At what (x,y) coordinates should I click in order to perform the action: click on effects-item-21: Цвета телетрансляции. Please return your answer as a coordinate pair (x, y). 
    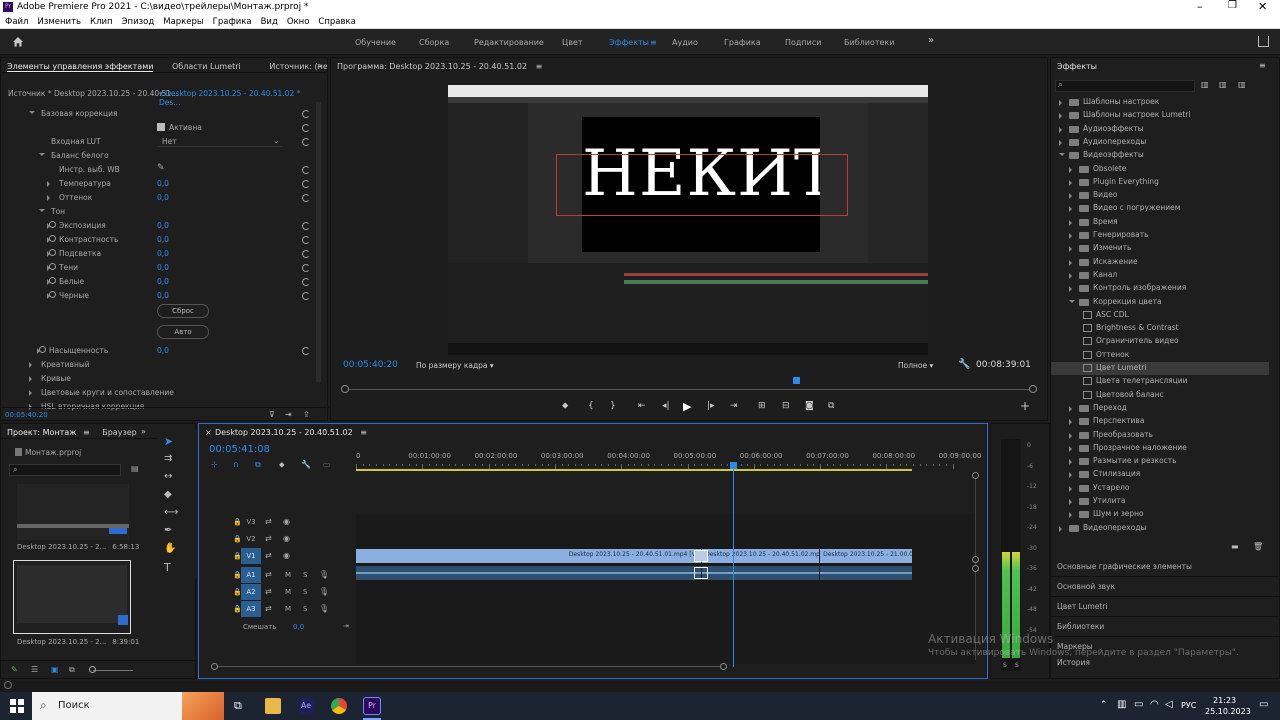
    Looking at the image, I should click on (1160, 381).